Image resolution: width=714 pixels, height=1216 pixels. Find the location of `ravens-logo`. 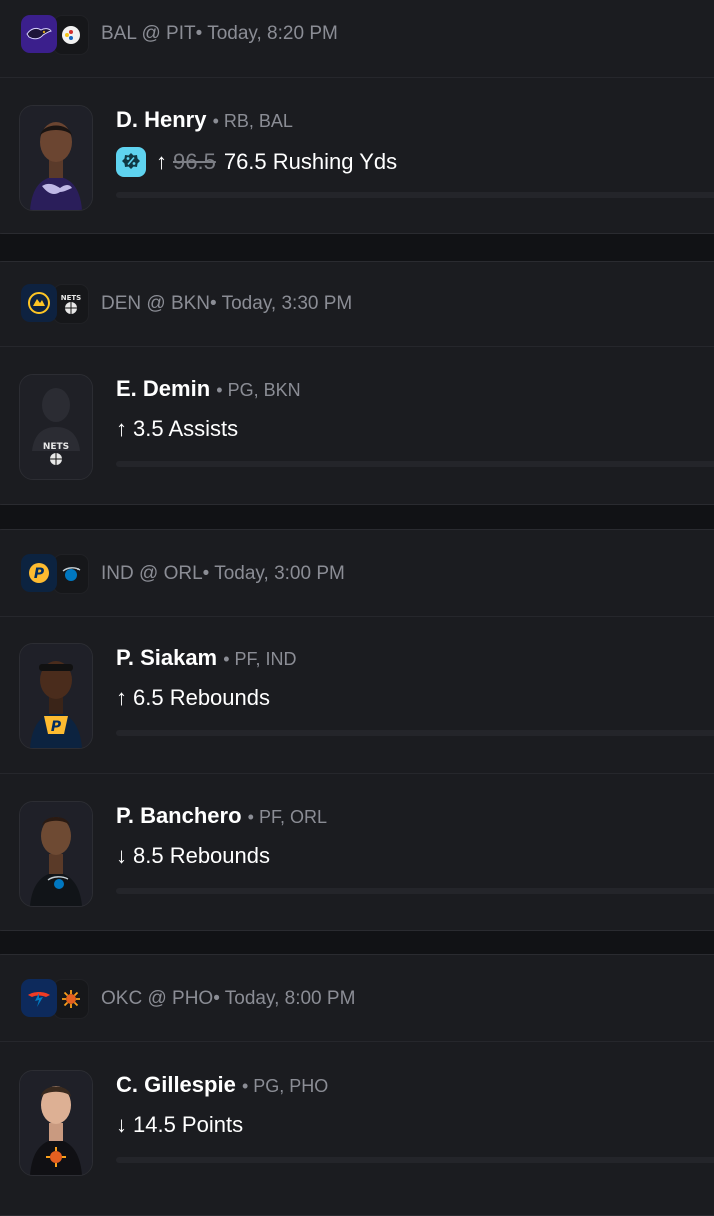

ravens-logo is located at coordinates (39, 34).